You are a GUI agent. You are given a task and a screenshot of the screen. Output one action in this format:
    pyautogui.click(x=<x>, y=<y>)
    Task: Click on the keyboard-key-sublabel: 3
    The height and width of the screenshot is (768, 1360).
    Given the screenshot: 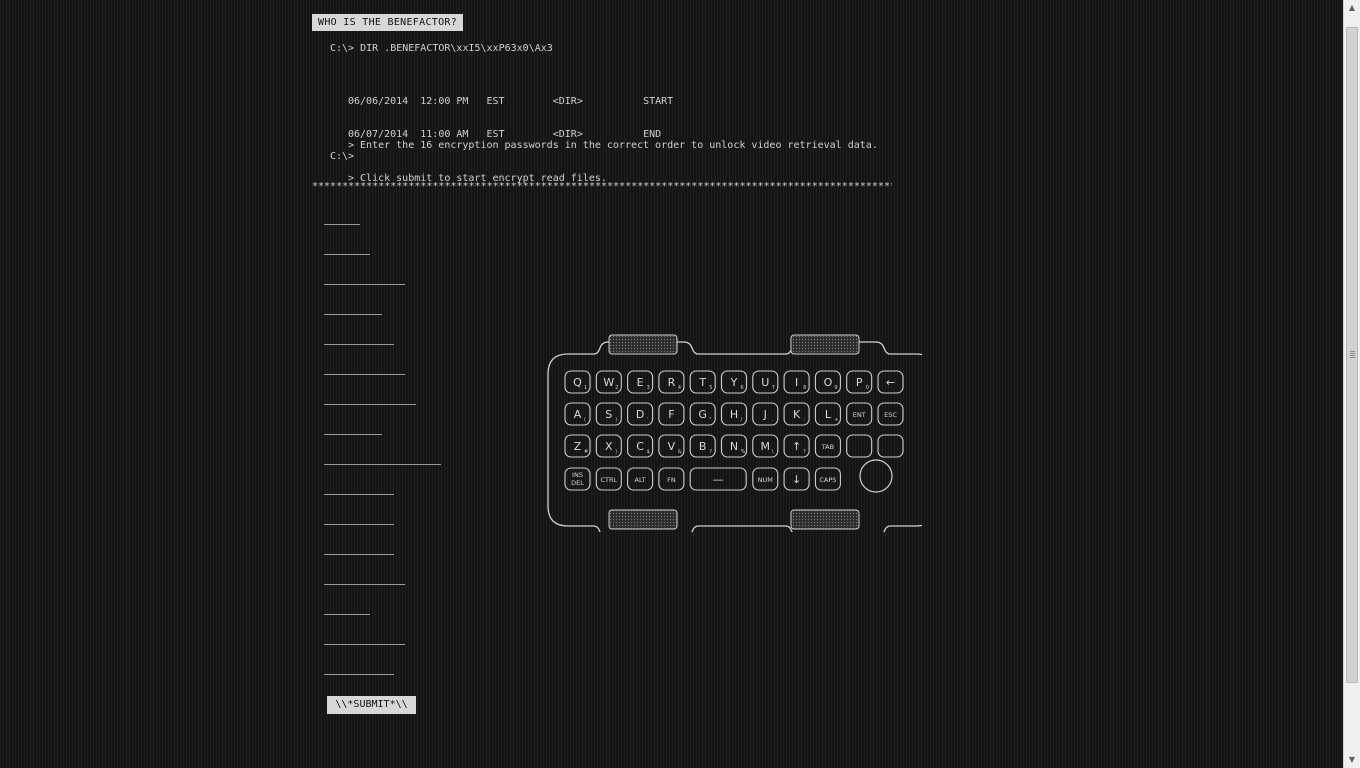 What is the action you would take?
    pyautogui.click(x=648, y=388)
    